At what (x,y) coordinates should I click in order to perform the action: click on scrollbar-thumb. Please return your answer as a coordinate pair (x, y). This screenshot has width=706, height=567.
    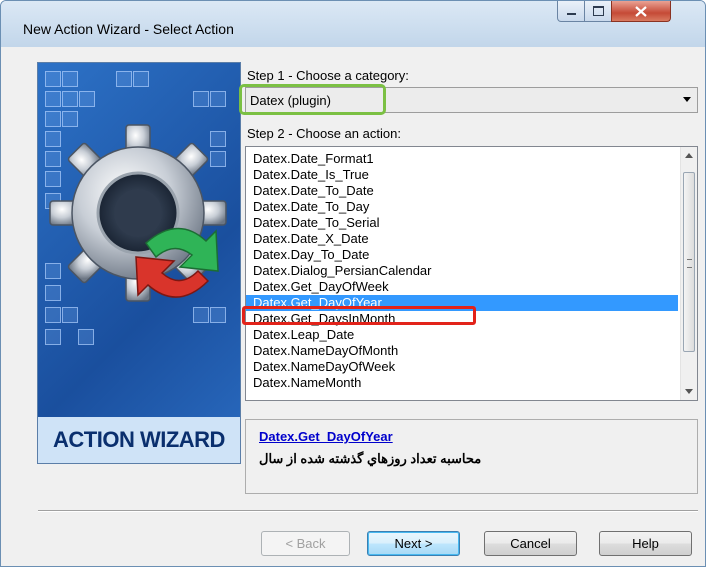
    Looking at the image, I should click on (689, 262).